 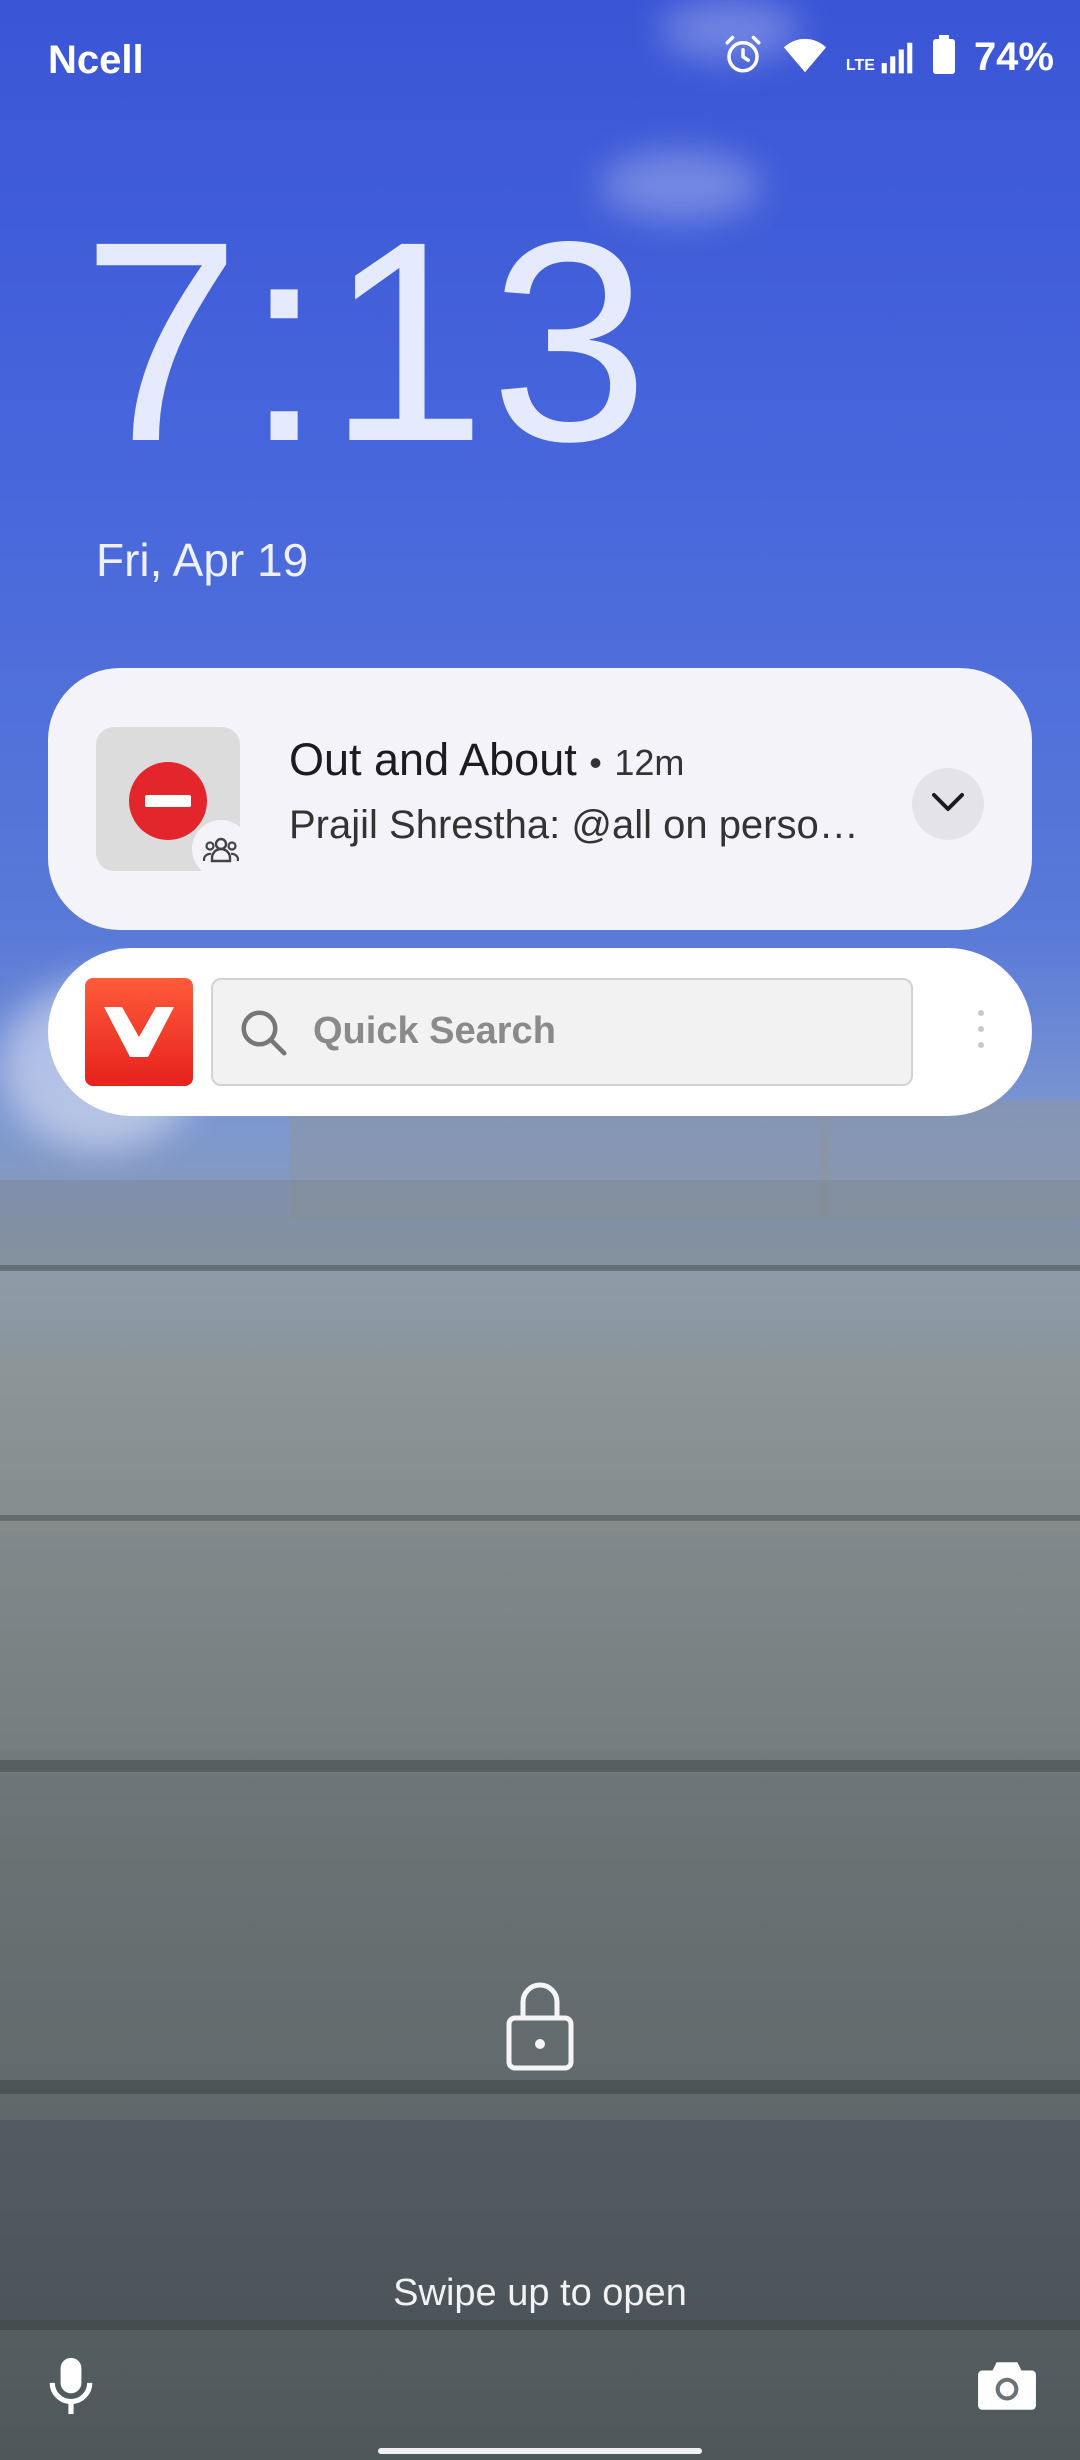 I want to click on notification-title: Out and About • 12m, so click(x=486, y=760).